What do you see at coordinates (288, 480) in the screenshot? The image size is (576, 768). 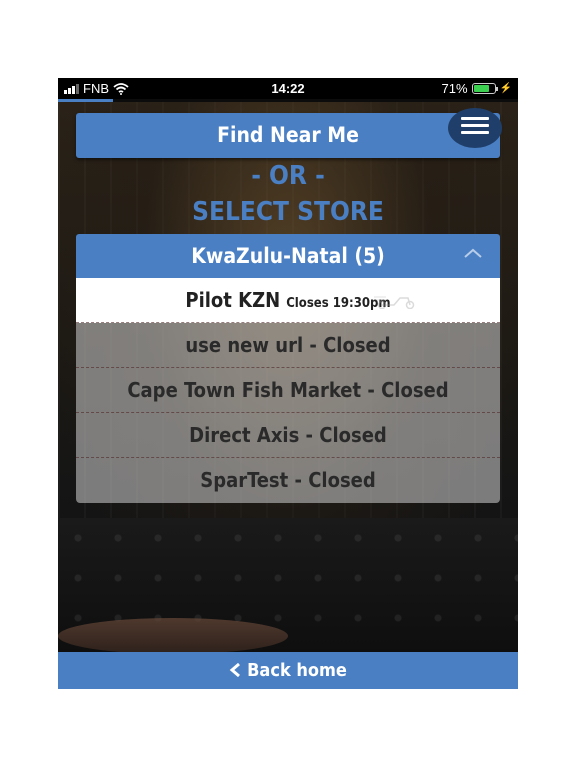 I see `store-item-spartest: SparTest - Closed` at bounding box center [288, 480].